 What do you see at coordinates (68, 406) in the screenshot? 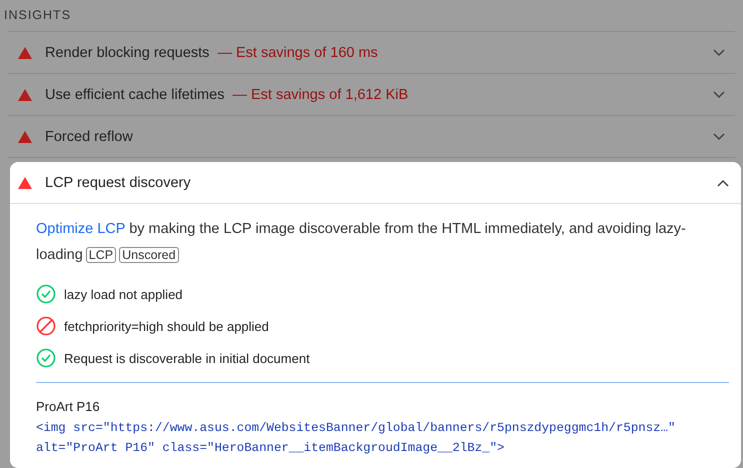
I see `node-label: ProArt P16` at bounding box center [68, 406].